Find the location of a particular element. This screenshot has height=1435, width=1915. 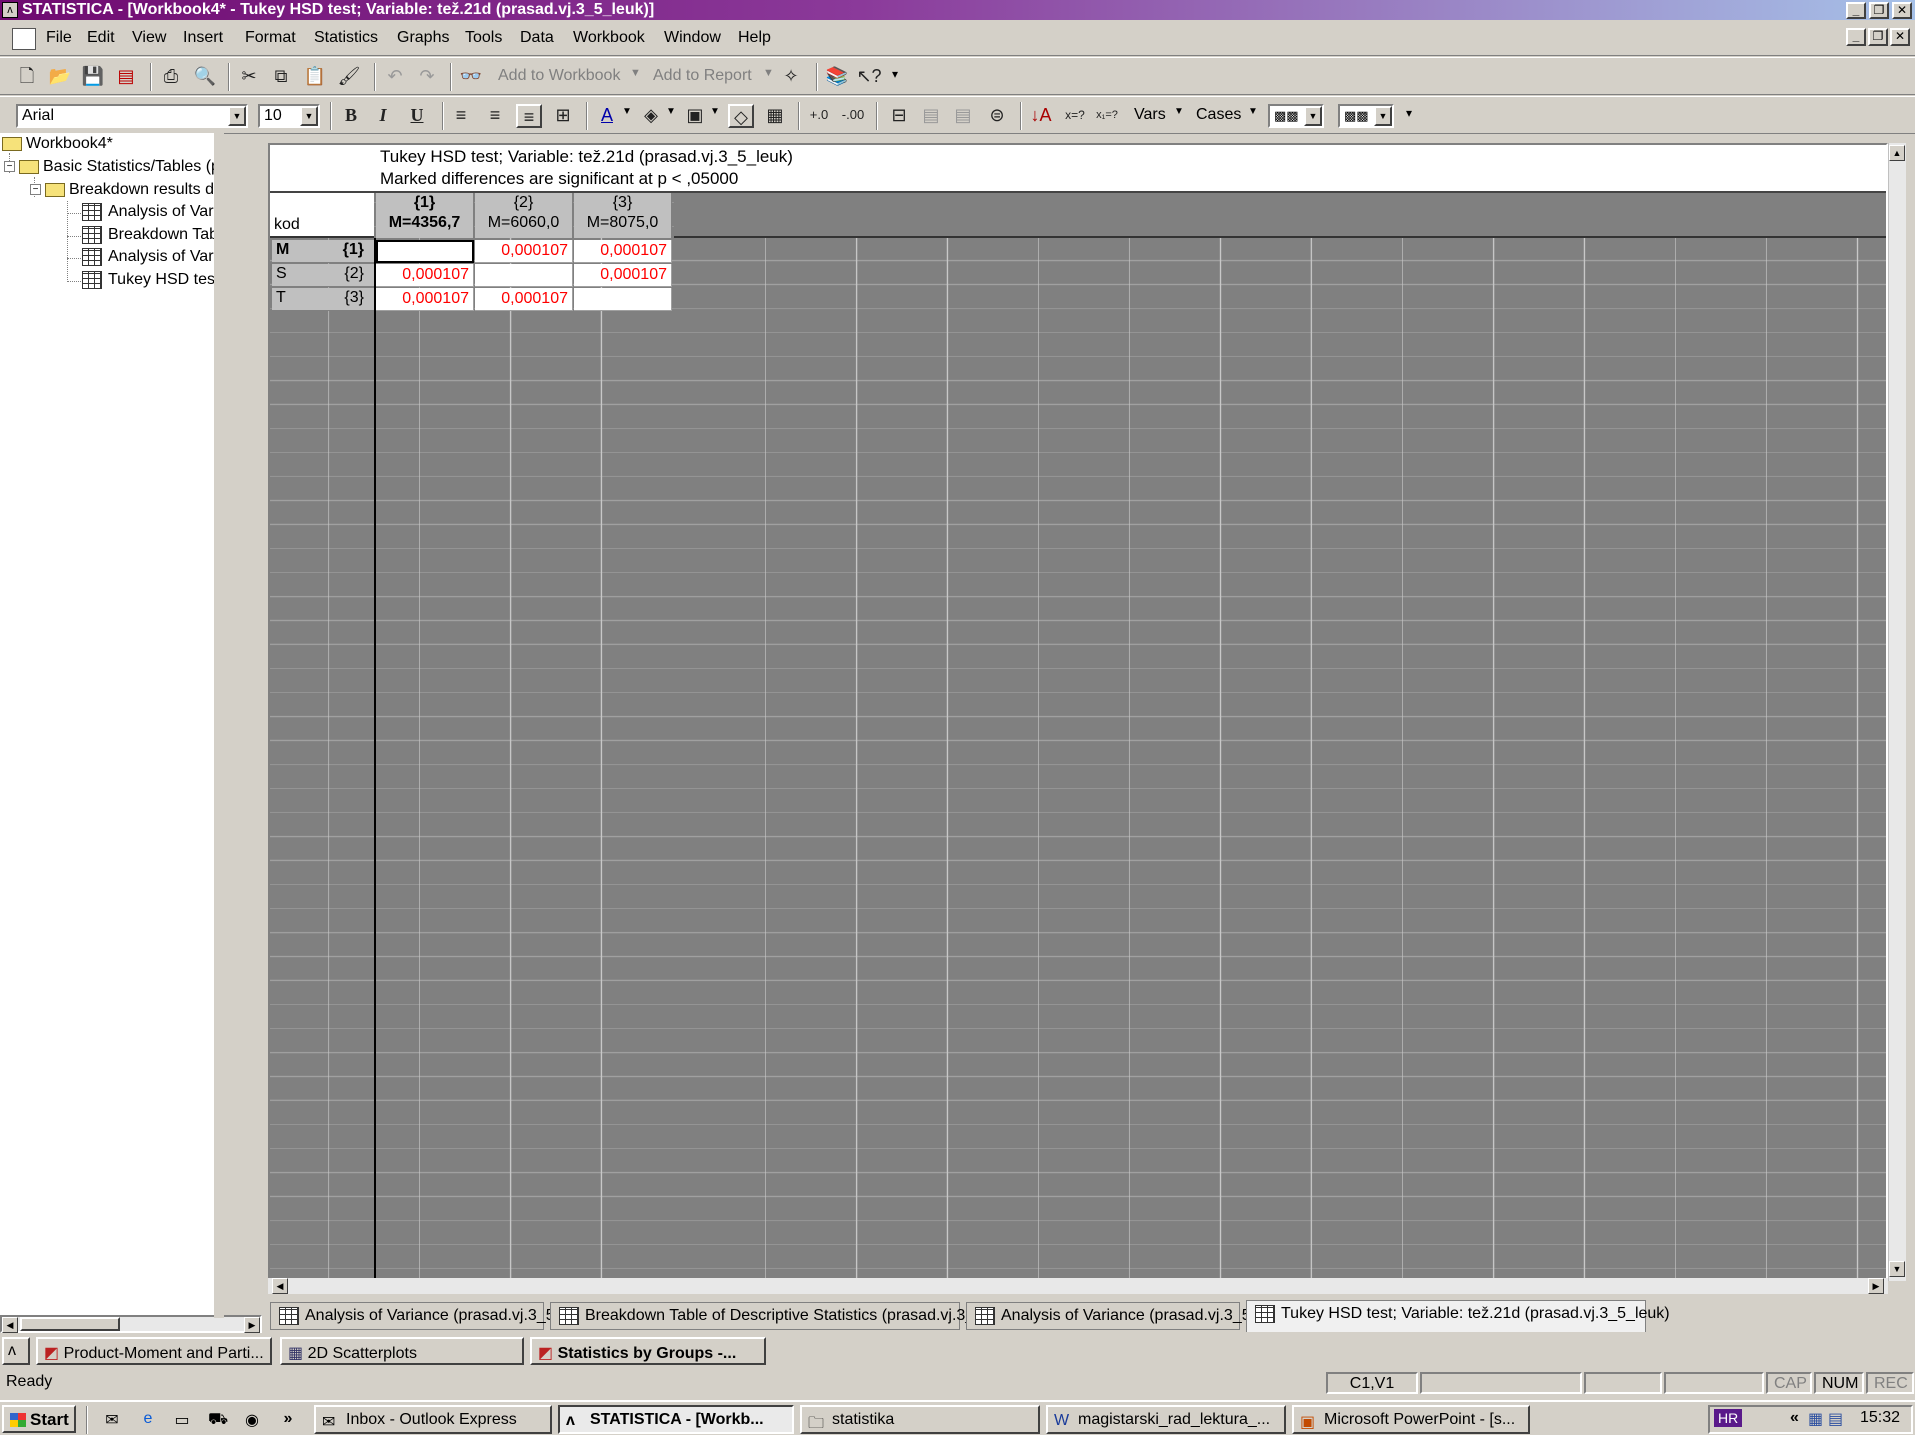

select-cases-icon: x=? is located at coordinates (1075, 116).